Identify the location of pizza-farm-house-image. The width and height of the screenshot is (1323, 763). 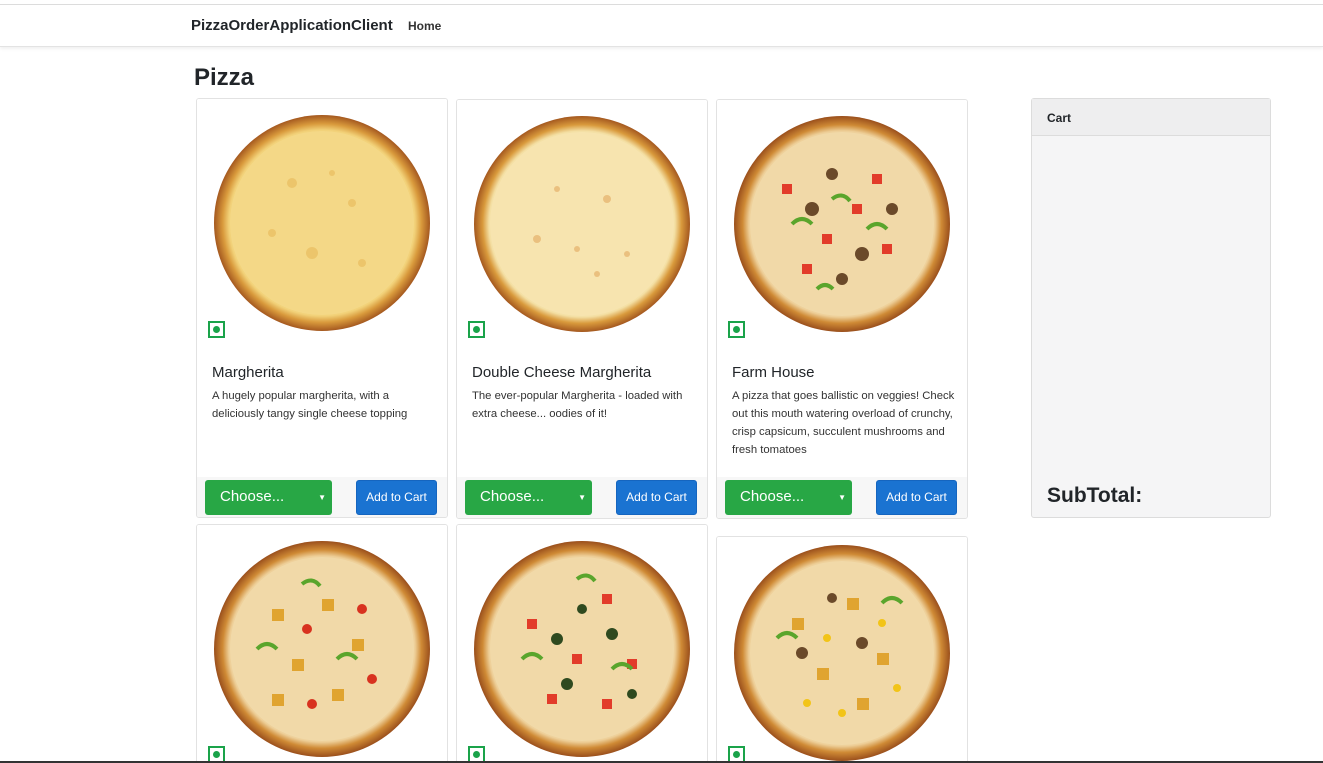
(842, 224).